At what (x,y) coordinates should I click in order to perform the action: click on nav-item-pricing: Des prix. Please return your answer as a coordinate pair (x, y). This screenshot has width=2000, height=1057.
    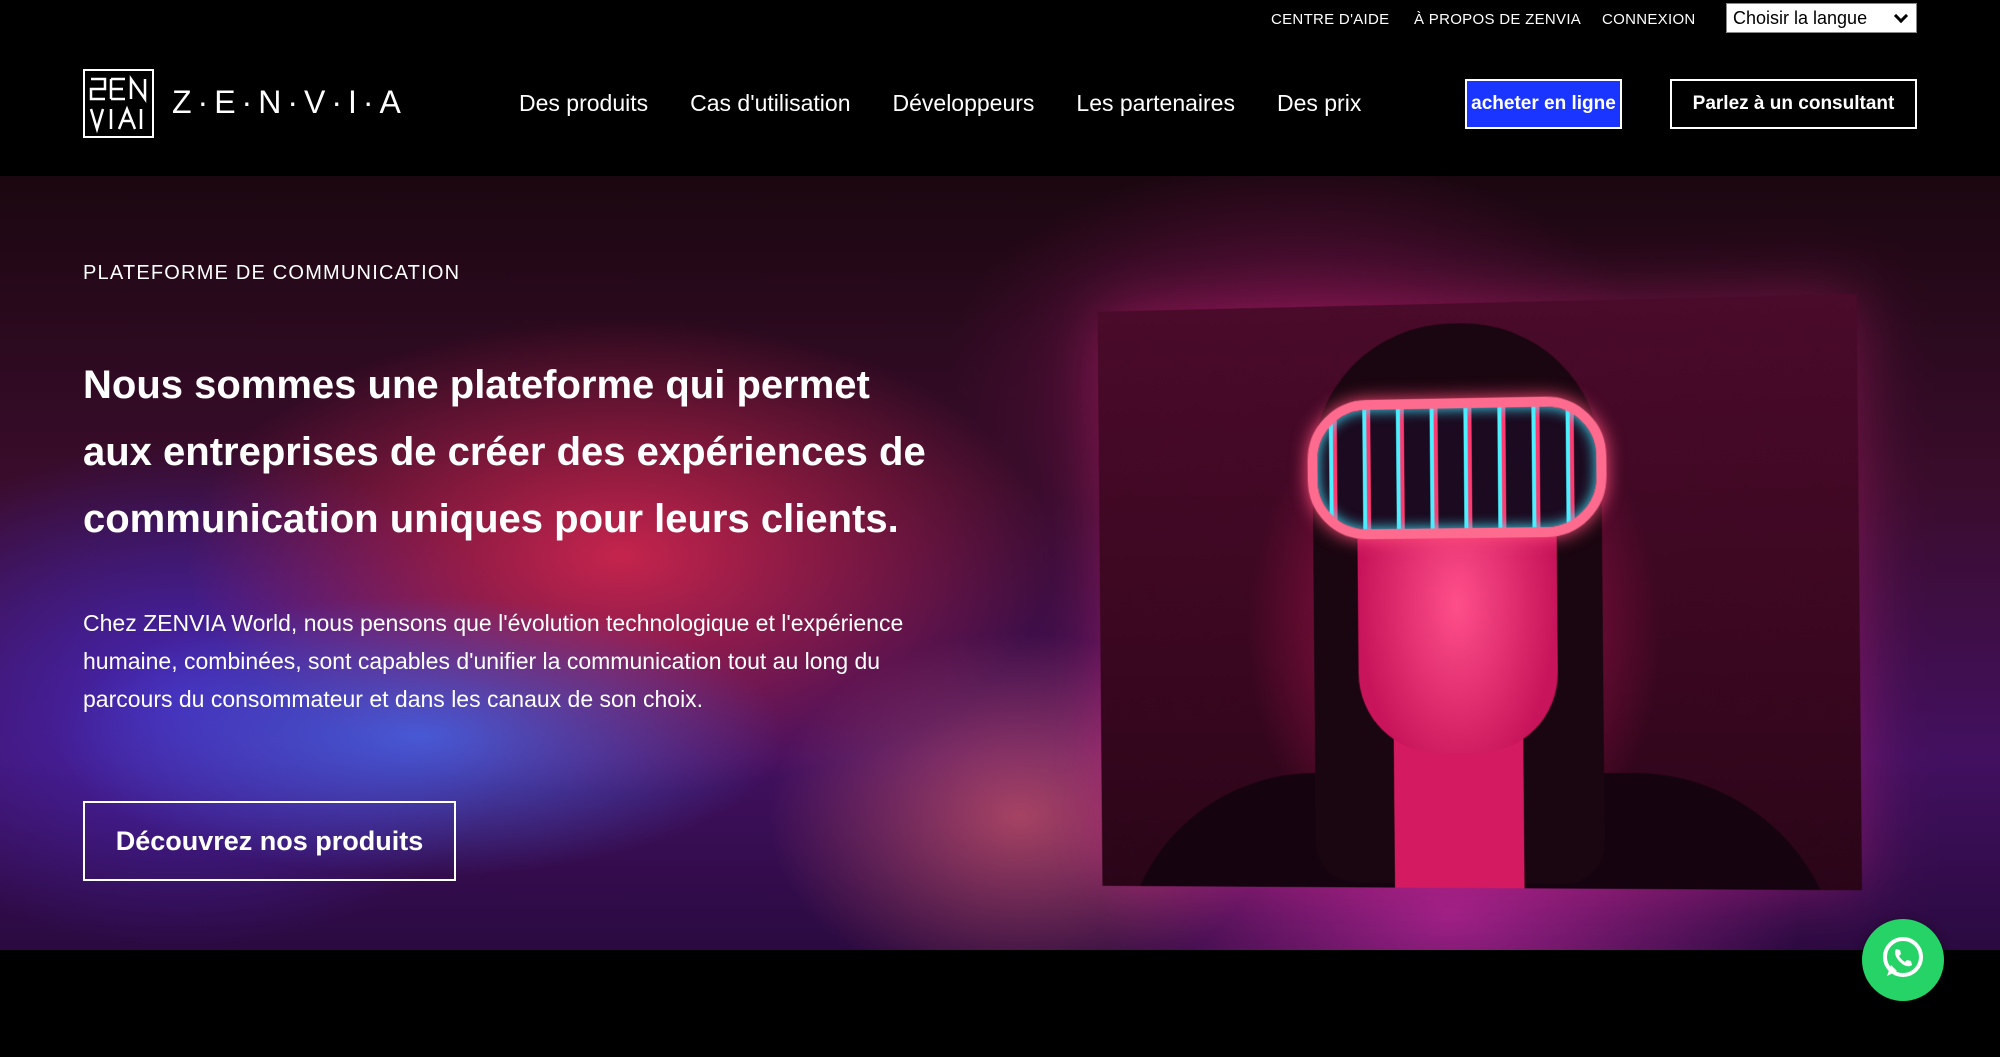
    Looking at the image, I should click on (1319, 103).